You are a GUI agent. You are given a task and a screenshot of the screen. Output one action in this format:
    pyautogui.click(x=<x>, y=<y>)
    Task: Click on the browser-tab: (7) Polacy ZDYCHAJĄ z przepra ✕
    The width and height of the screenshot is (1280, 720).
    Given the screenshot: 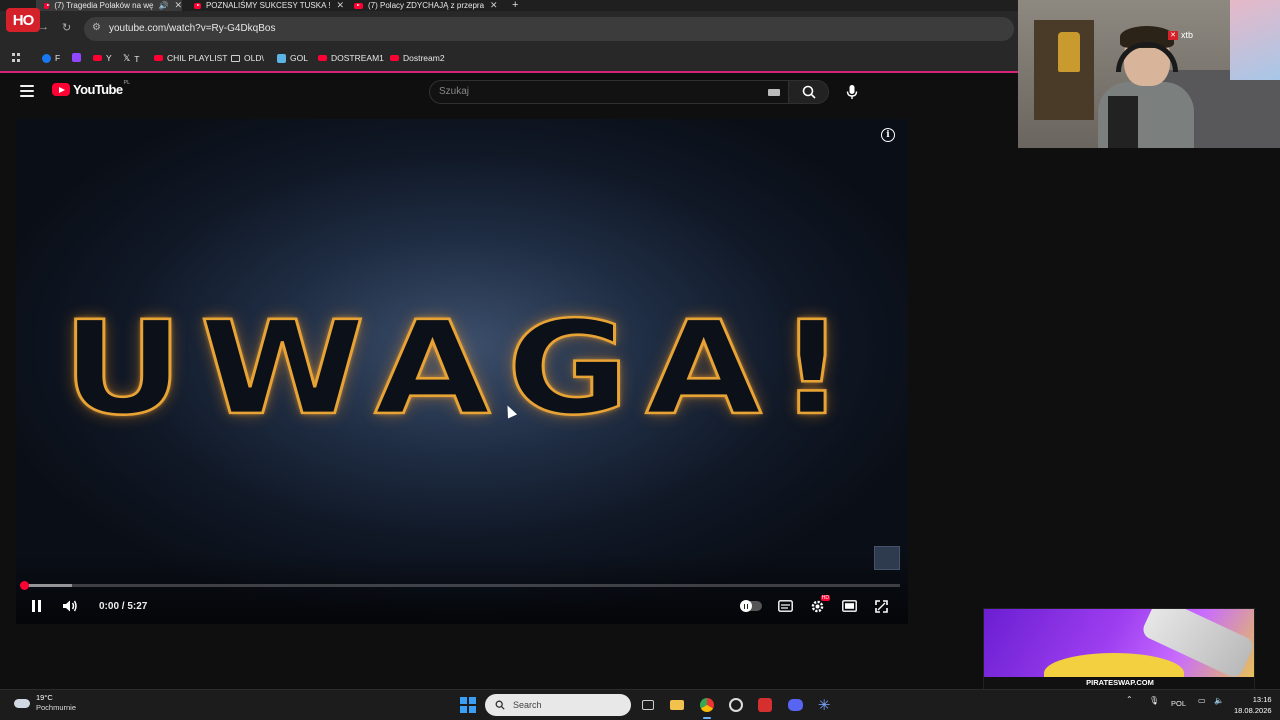 What is the action you would take?
    pyautogui.click(x=429, y=5)
    